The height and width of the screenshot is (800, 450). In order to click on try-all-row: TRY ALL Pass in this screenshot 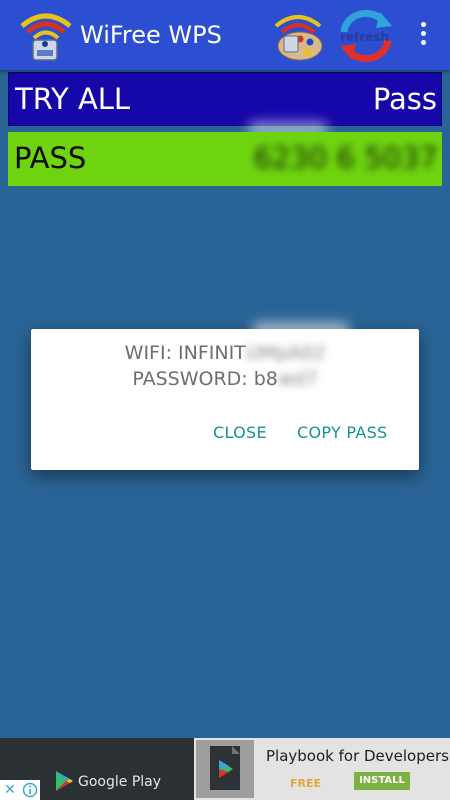, I will do `click(225, 99)`.